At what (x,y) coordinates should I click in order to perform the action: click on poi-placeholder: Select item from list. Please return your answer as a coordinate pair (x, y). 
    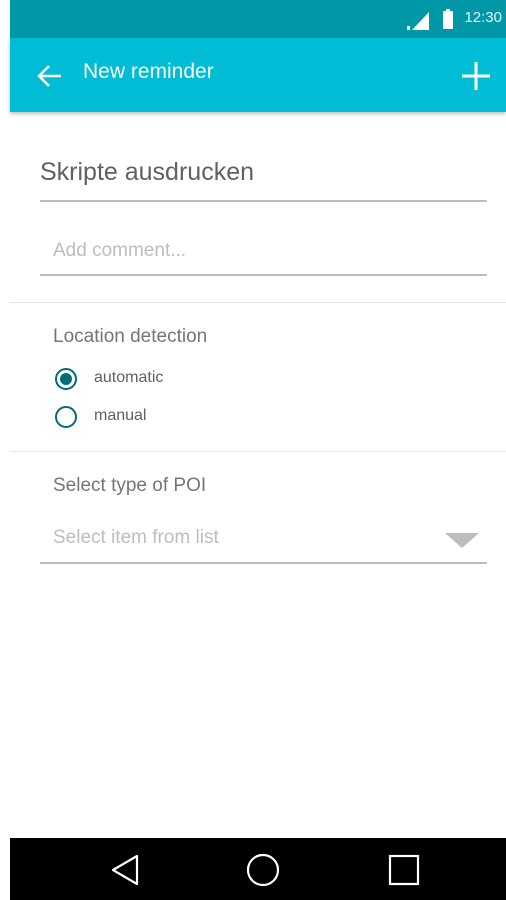
    Looking at the image, I should click on (136, 537).